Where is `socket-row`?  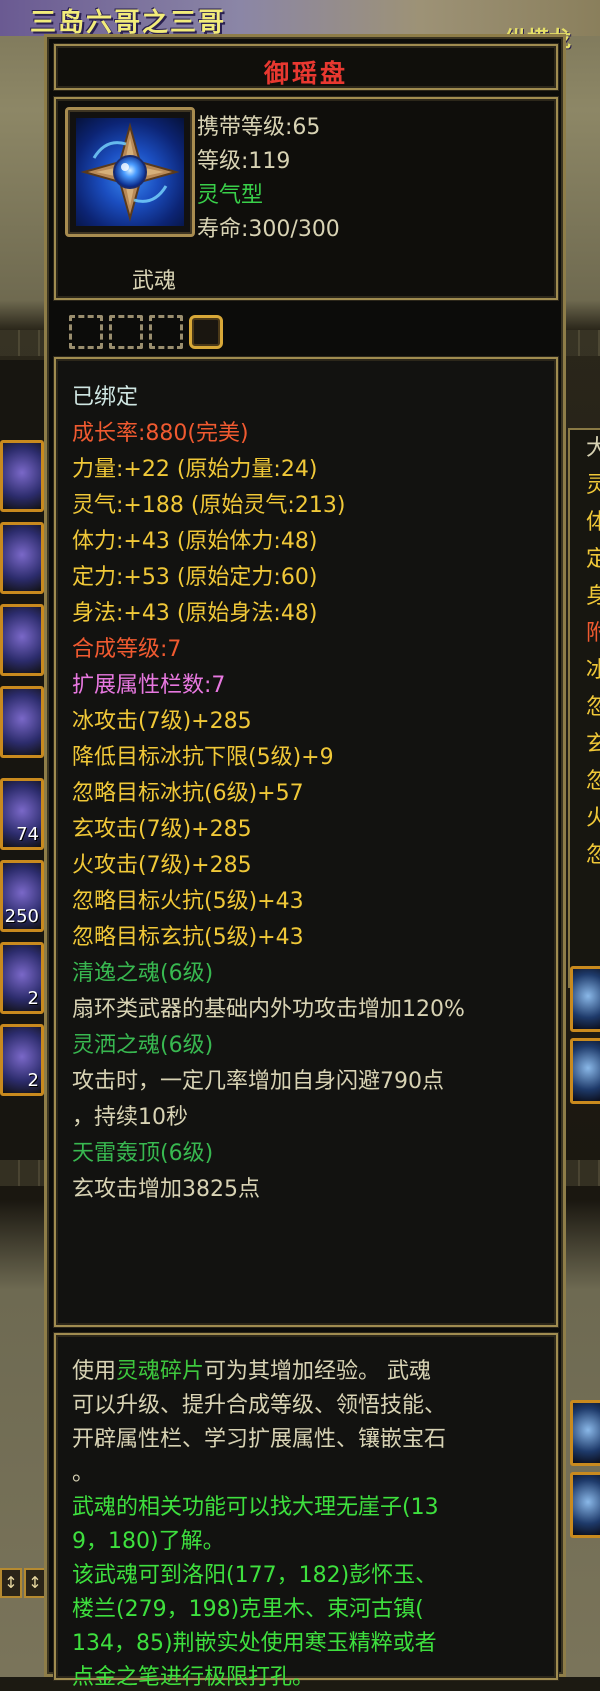
socket-row is located at coordinates (146, 332).